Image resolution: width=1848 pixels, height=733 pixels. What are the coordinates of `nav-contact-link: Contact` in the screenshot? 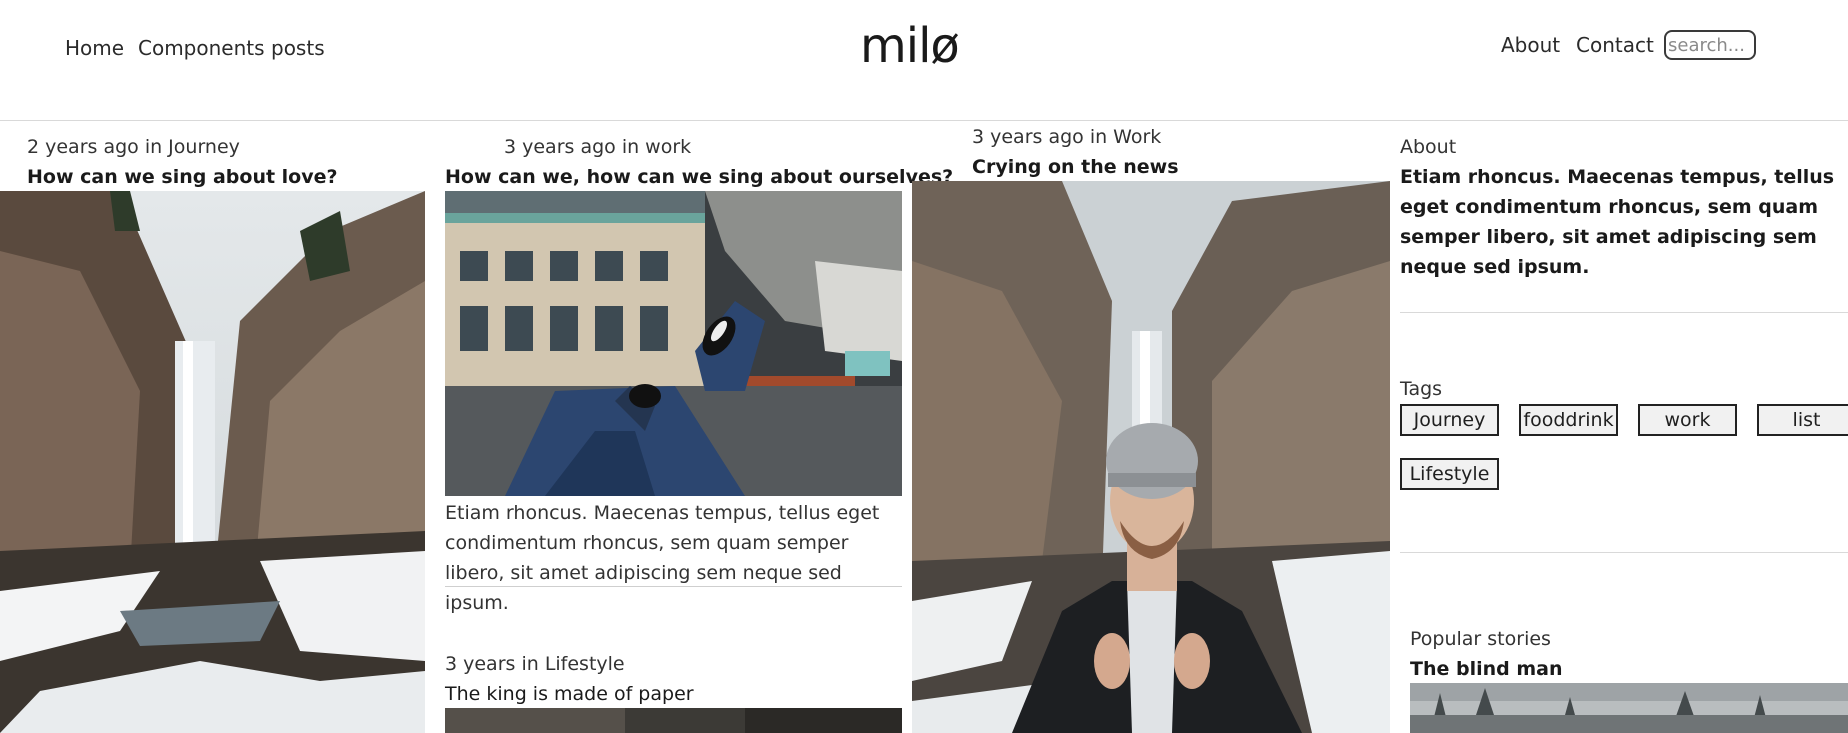 It's located at (1615, 45).